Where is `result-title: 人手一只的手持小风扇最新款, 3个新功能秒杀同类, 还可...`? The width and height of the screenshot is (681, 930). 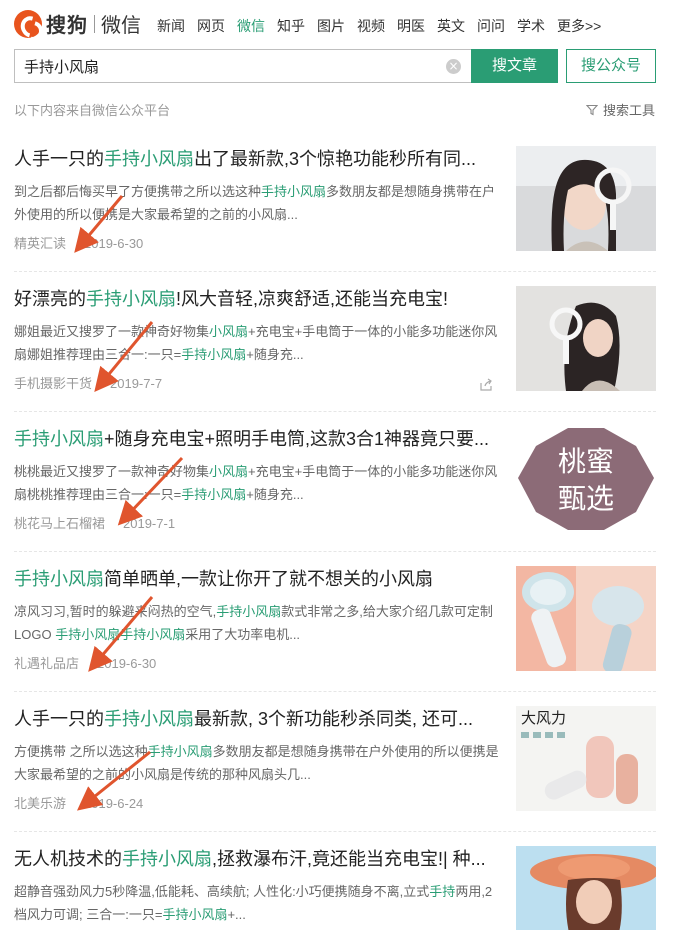 result-title: 人手一只的手持小风扇最新款, 3个新功能秒杀同类, 还可... is located at coordinates (256, 719).